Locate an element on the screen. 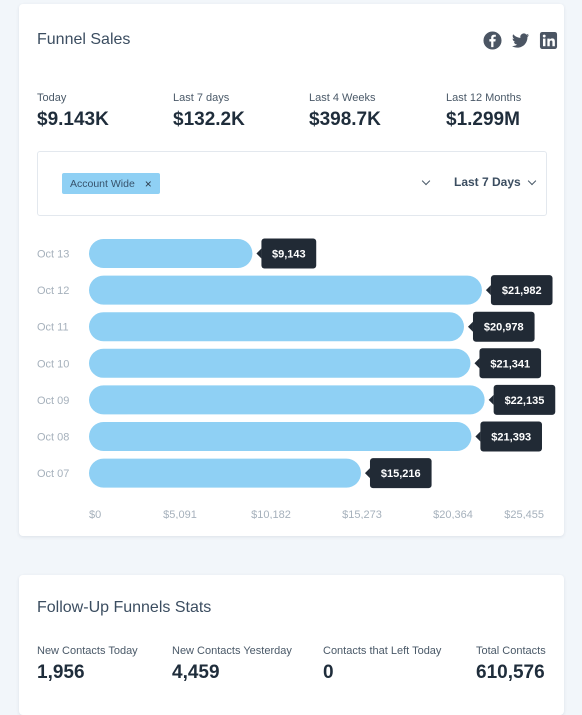  x-tick-label: $20,364 is located at coordinates (453, 514).